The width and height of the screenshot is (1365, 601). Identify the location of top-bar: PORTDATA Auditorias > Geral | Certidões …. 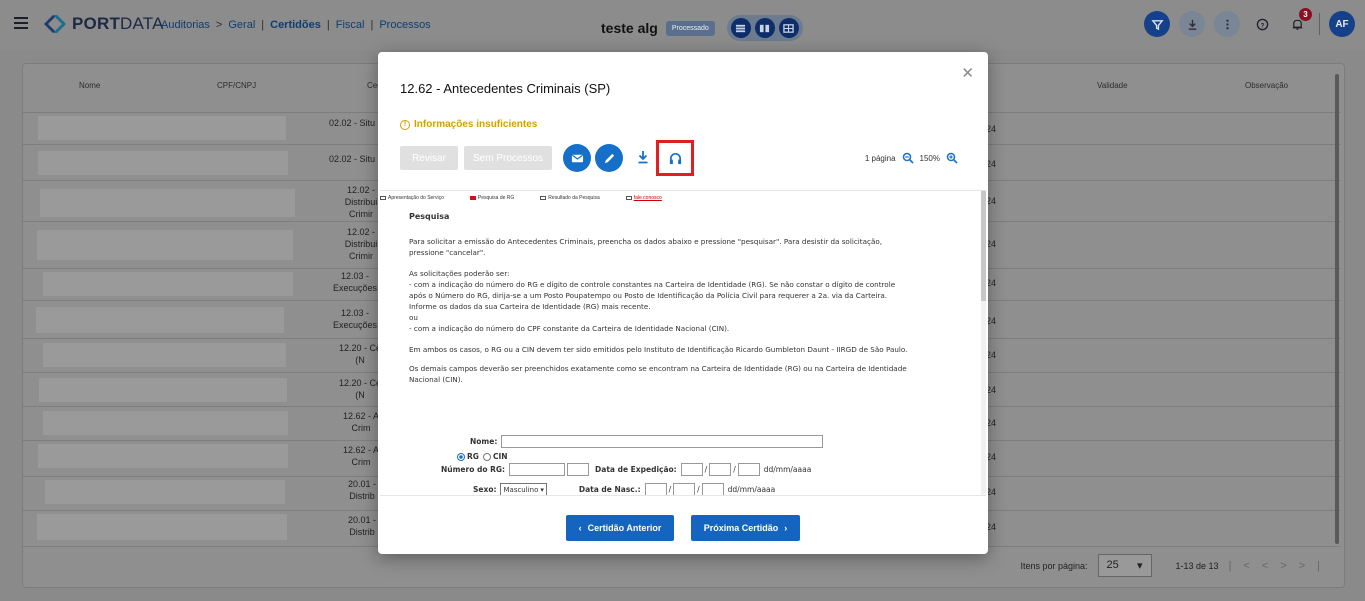
(682, 25).